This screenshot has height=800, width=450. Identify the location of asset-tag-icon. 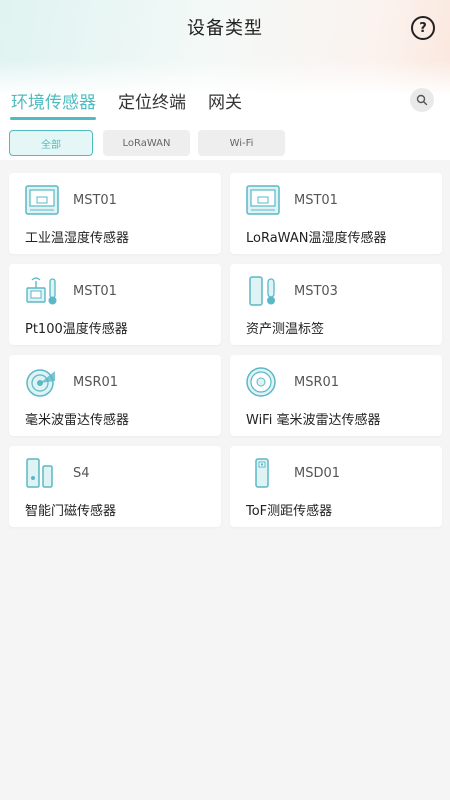
(262, 291).